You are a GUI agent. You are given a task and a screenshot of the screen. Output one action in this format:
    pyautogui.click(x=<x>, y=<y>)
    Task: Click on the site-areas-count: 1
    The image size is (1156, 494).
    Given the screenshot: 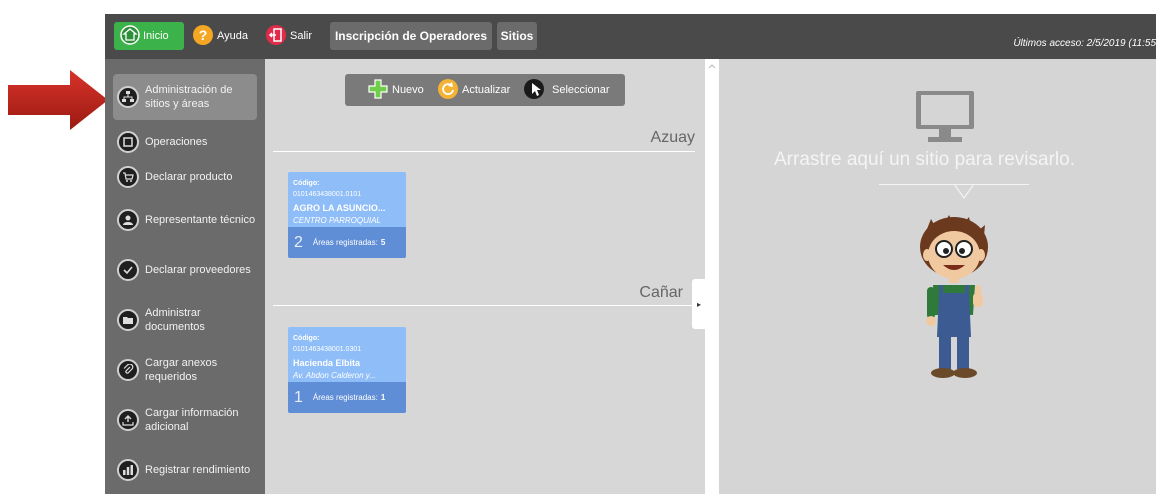 What is the action you would take?
    pyautogui.click(x=383, y=397)
    